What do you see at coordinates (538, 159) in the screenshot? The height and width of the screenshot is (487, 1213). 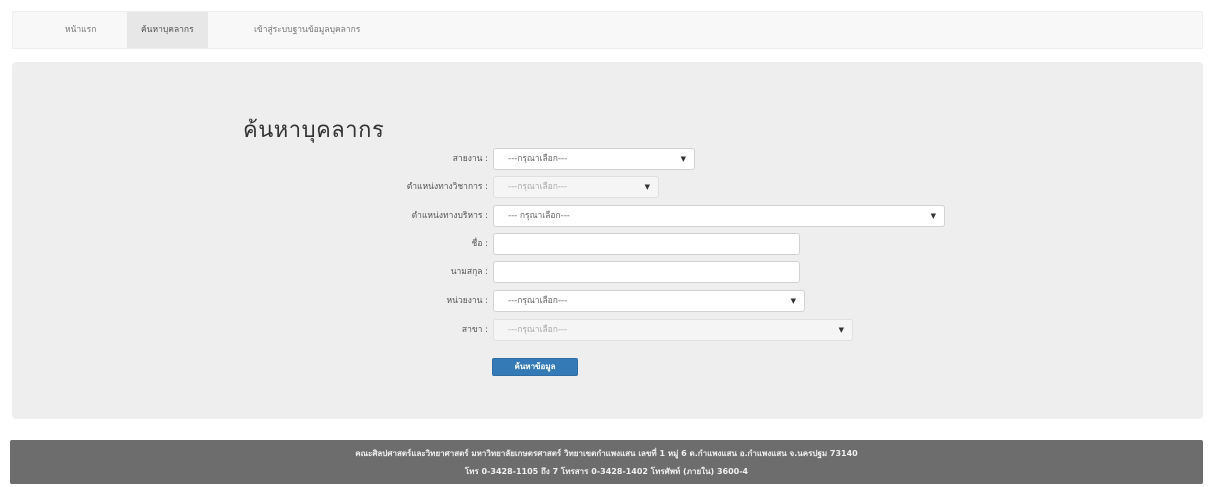 I see `line-select-value: ---กรุณาเลือก---` at bounding box center [538, 159].